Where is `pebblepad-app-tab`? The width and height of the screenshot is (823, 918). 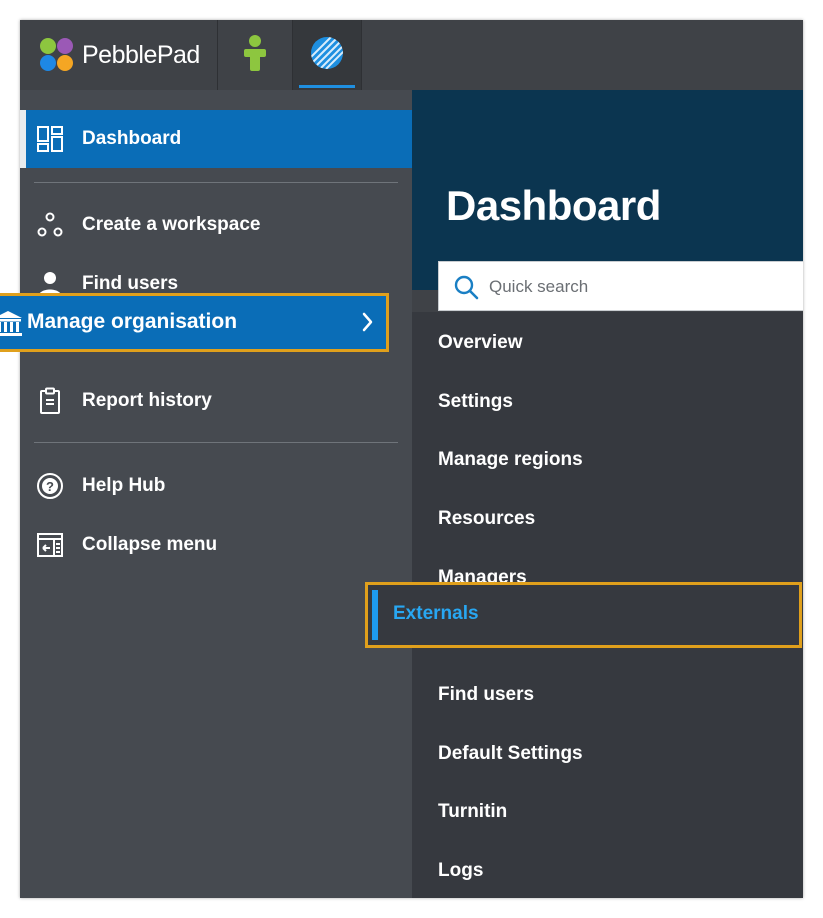
pebblepad-app-tab is located at coordinates (254, 55).